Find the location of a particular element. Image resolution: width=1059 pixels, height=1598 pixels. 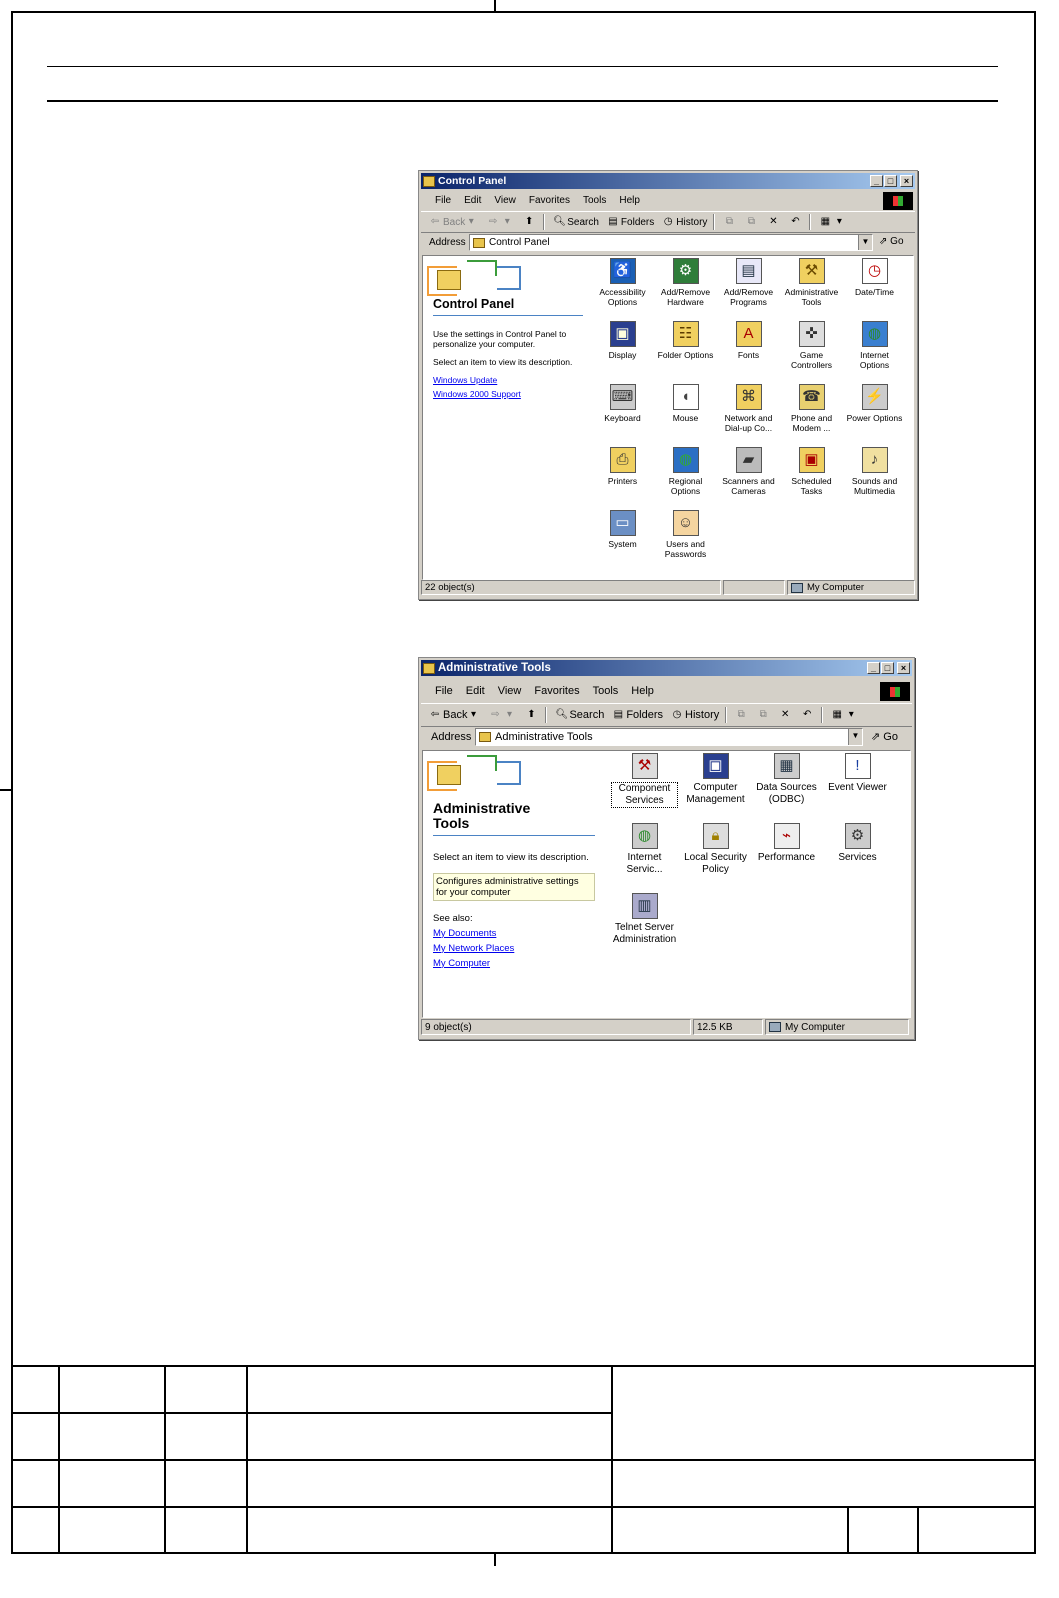

item-programs: ▤ Add/Remove Programs is located at coordinates (748, 282).